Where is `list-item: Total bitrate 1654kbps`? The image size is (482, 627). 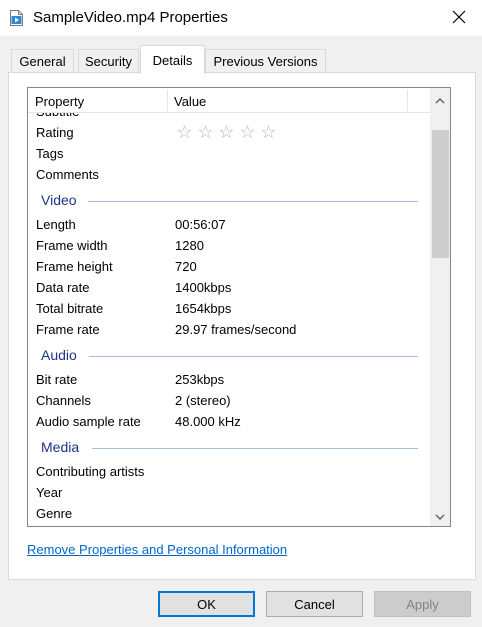 list-item: Total bitrate 1654kbps is located at coordinates (229, 308).